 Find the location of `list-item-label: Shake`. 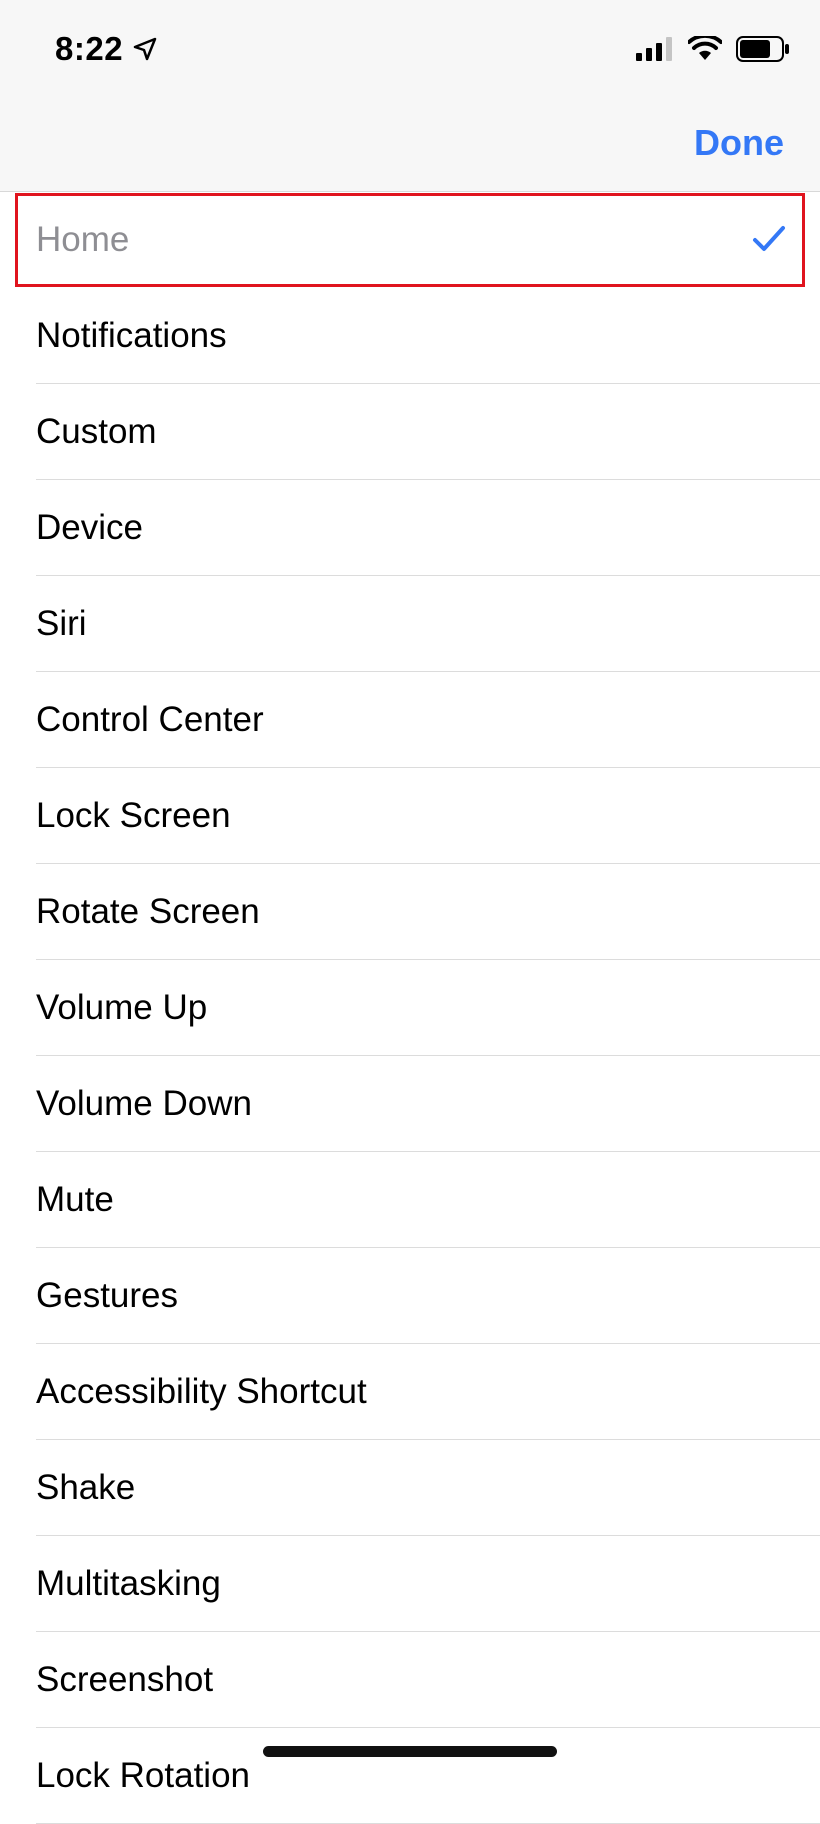

list-item-label: Shake is located at coordinates (86, 1487).